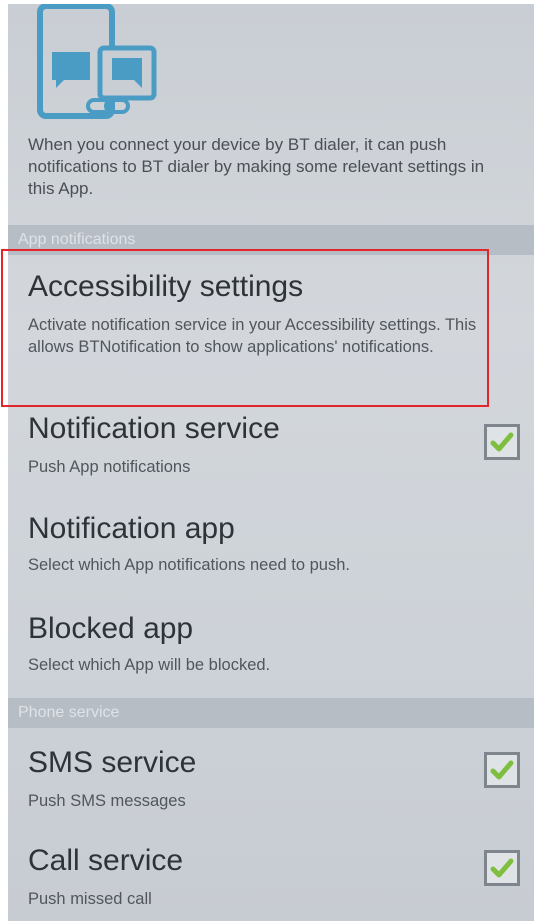 This screenshot has height=923, width=545. What do you see at coordinates (90, 899) in the screenshot?
I see `pref-summary: Push missed call` at bounding box center [90, 899].